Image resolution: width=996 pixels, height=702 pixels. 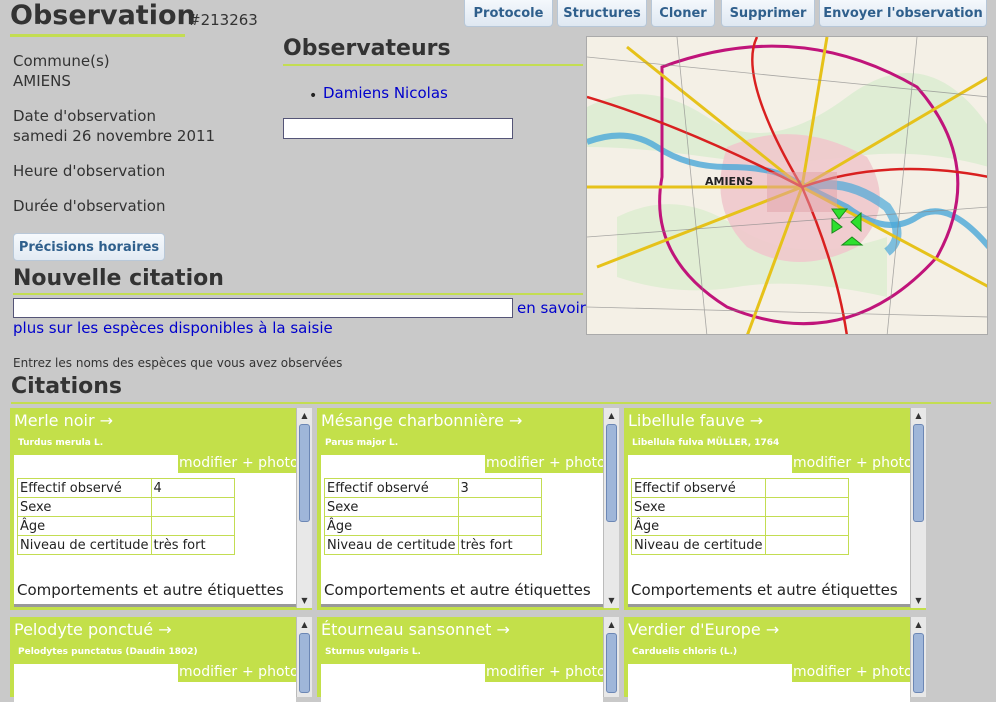 I want to click on citations-underline, so click(x=501, y=403).